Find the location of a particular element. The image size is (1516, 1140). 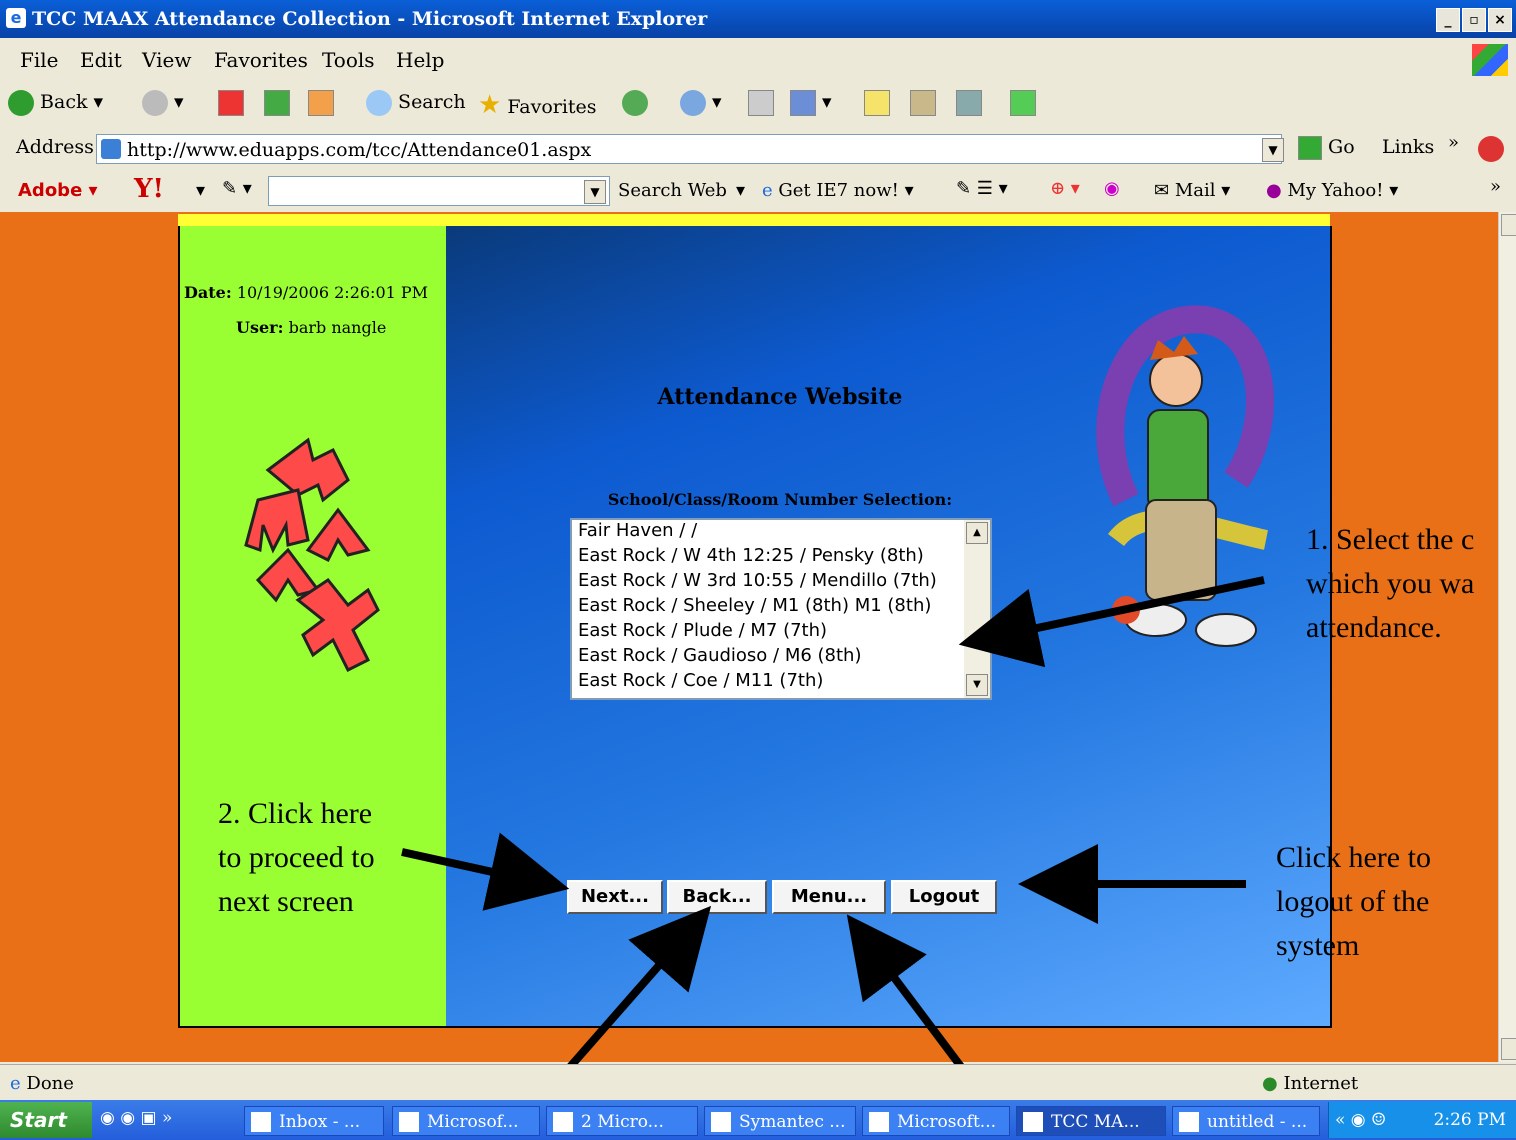

scroll-up-icon: ▲ is located at coordinates (977, 533).